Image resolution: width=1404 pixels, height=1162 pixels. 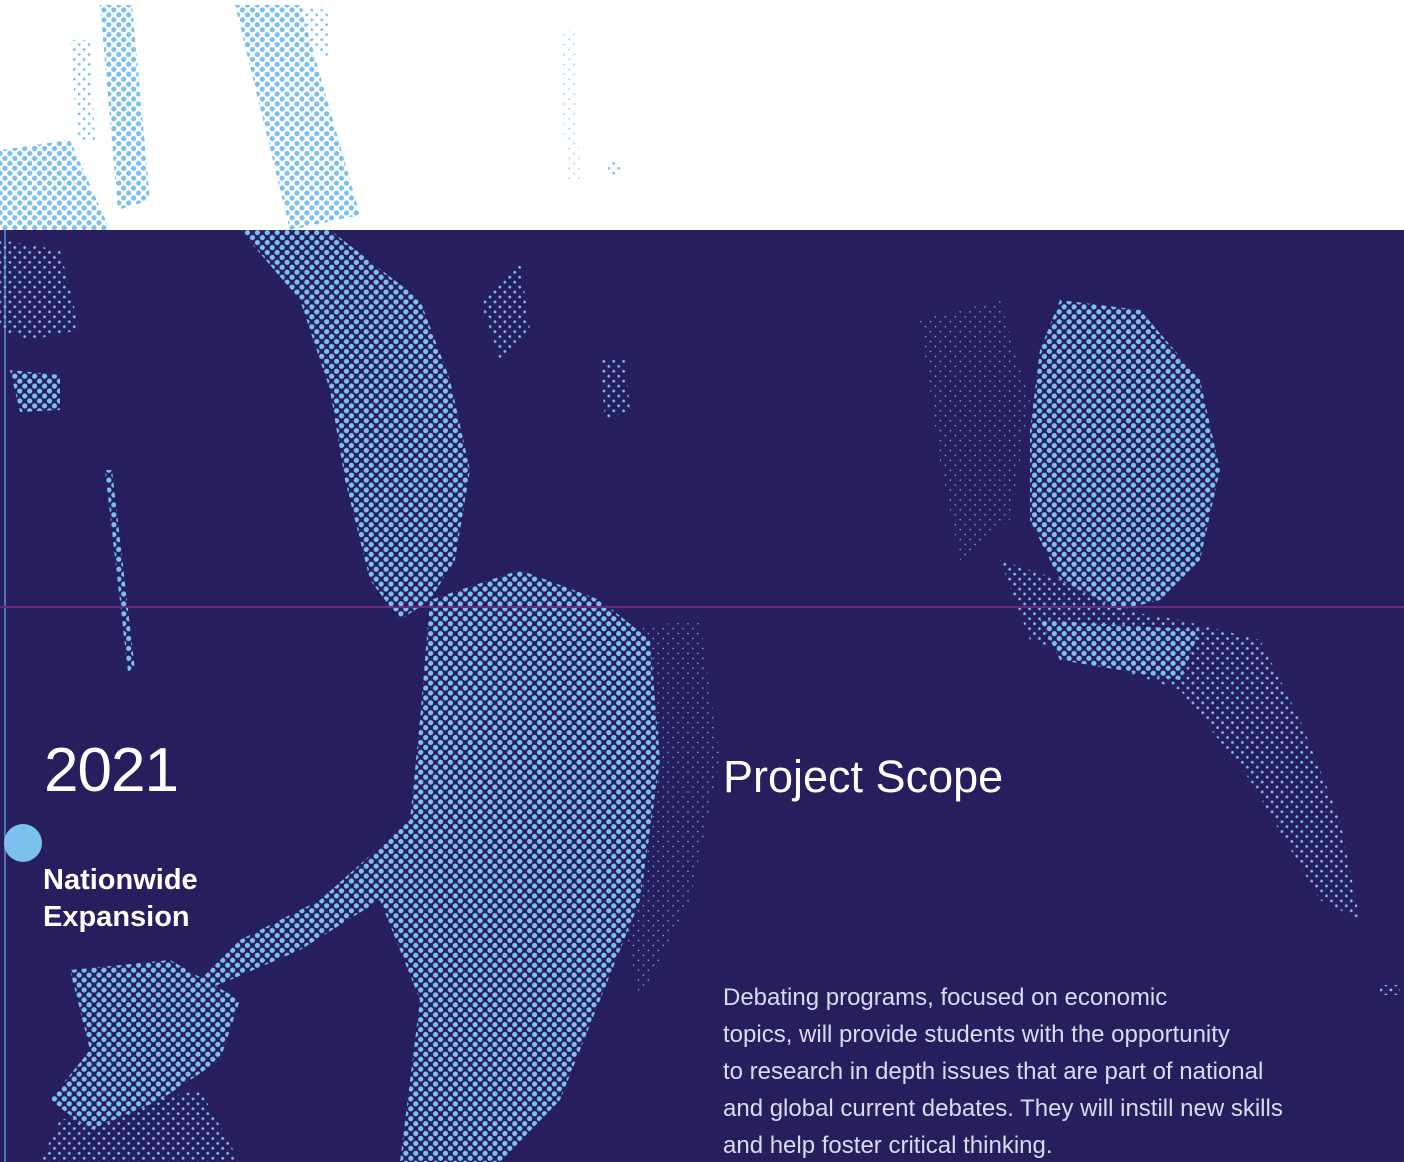 What do you see at coordinates (116, 917) in the screenshot?
I see `milestone-line: Expansion` at bounding box center [116, 917].